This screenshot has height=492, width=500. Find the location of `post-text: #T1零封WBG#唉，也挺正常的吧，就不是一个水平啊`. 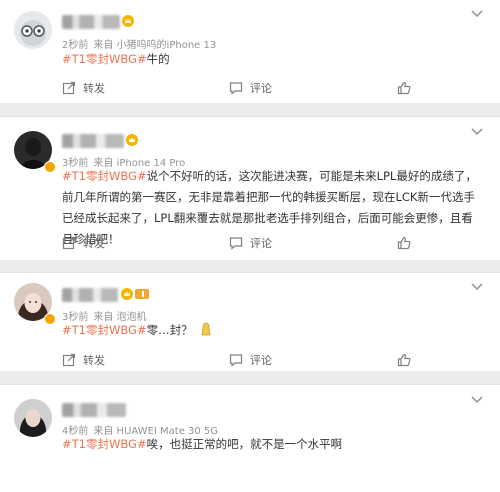

post-text: #T1零封WBG#唉，也挺正常的吧，就不是一个水平啊 is located at coordinates (272, 444).